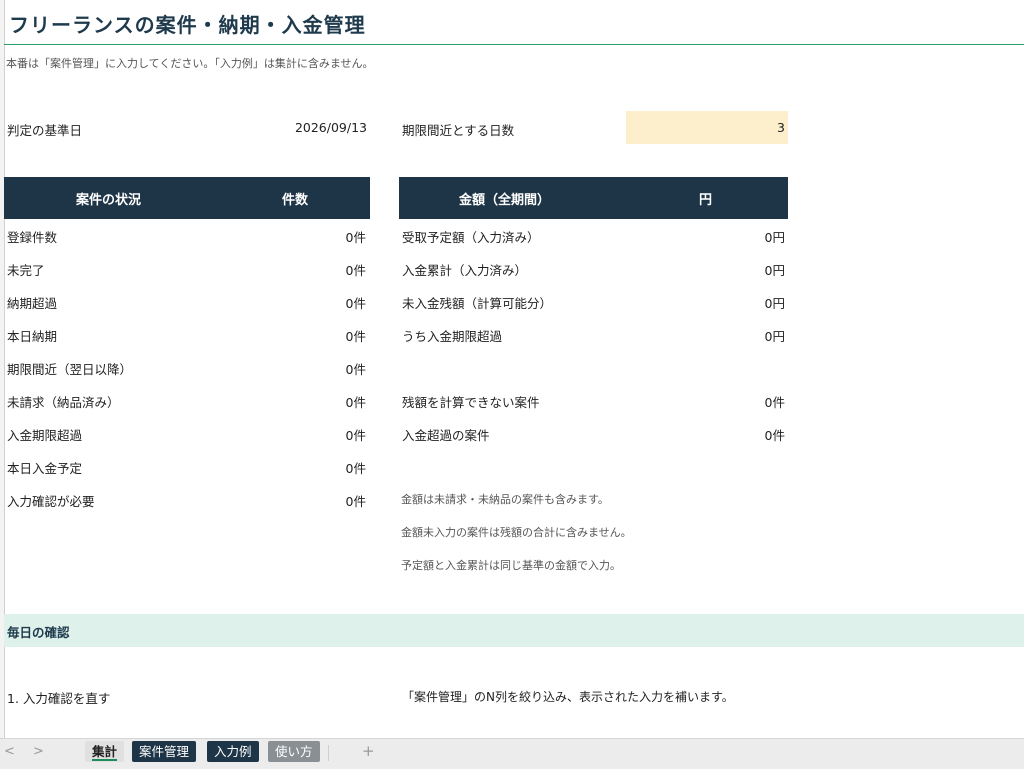 The image size is (1024, 769). I want to click on tab-summary: 集計, so click(105, 751).